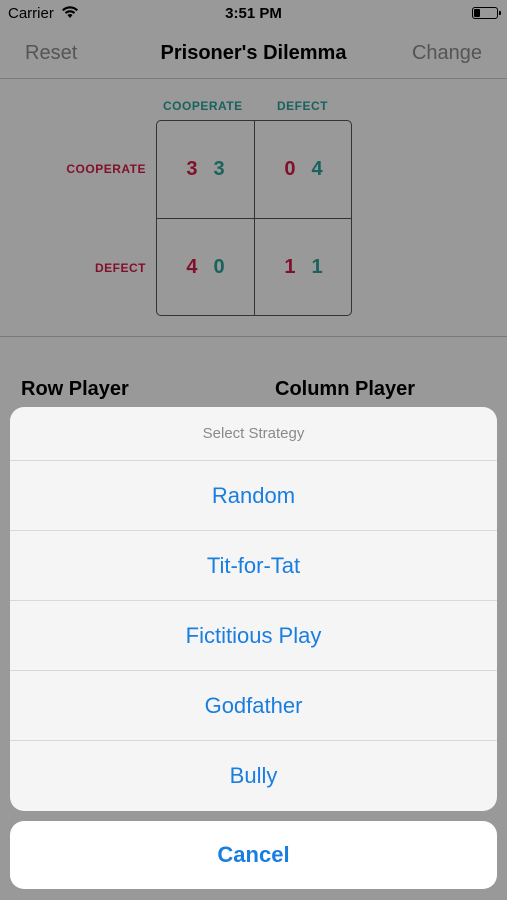  Describe the element at coordinates (253, 855) in the screenshot. I see `cancel-button: Cancel` at that location.